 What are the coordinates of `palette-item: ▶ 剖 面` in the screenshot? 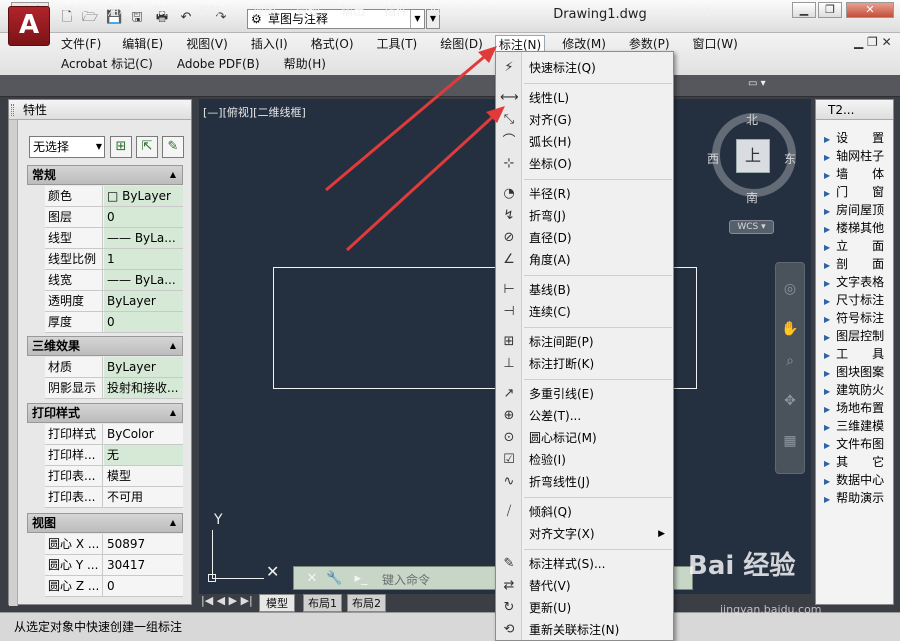 It's located at (859, 264).